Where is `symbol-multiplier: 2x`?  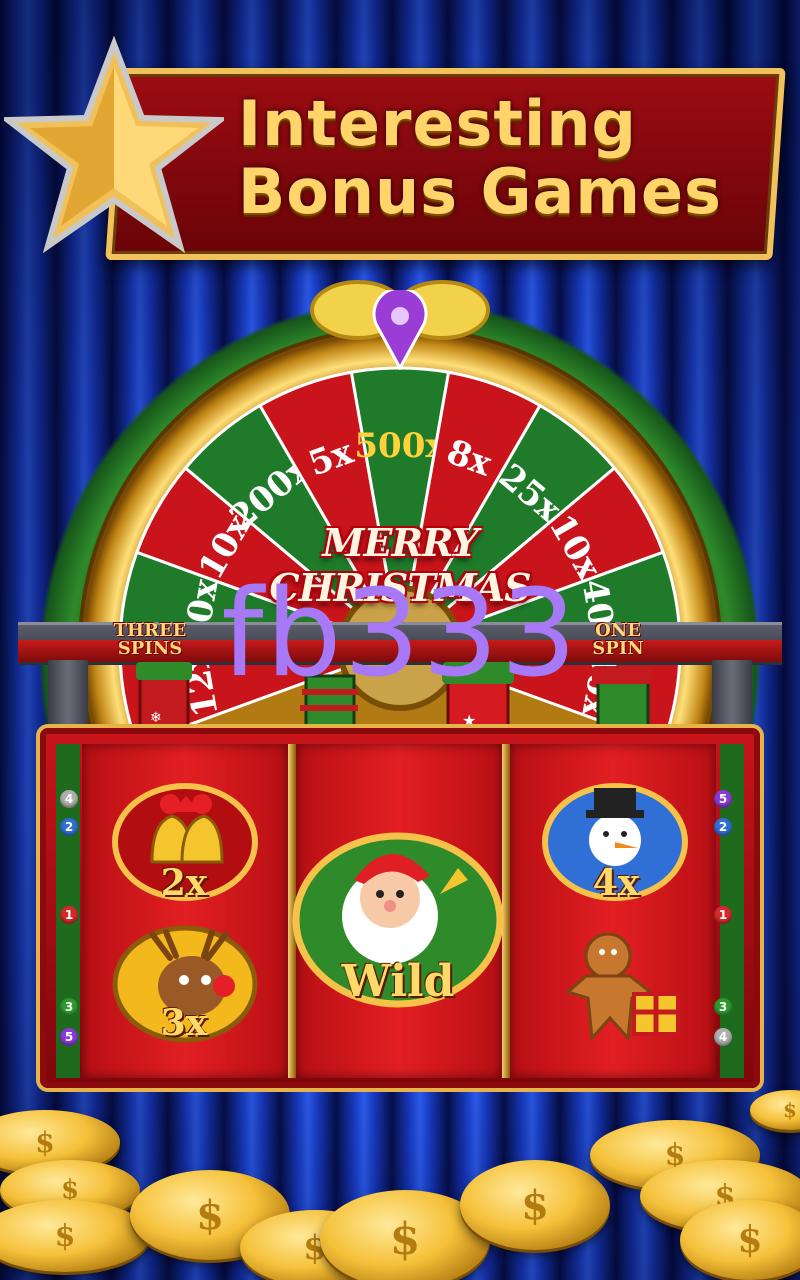
symbol-multiplier: 2x is located at coordinates (184, 883).